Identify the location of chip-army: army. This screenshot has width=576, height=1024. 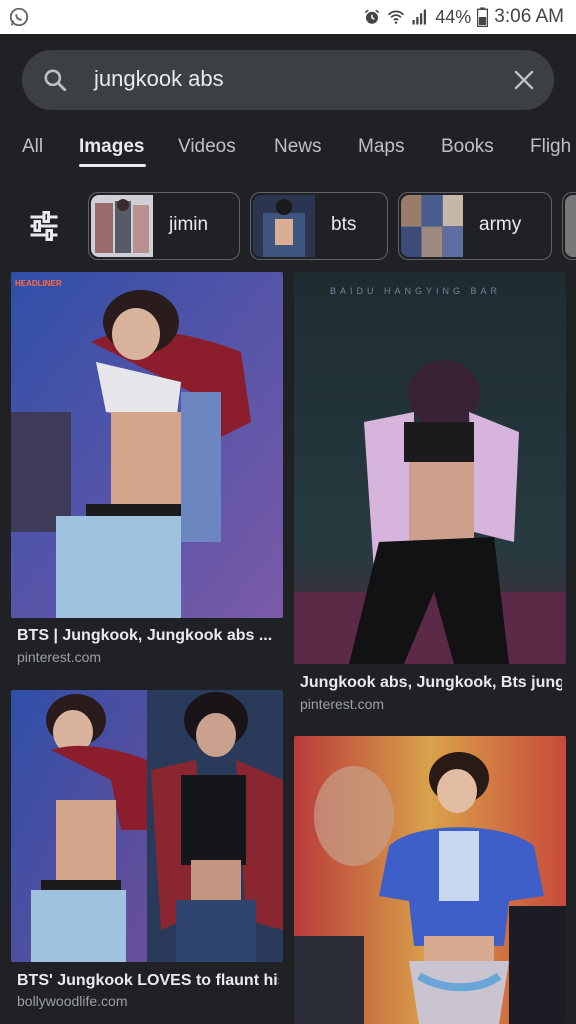
(475, 226).